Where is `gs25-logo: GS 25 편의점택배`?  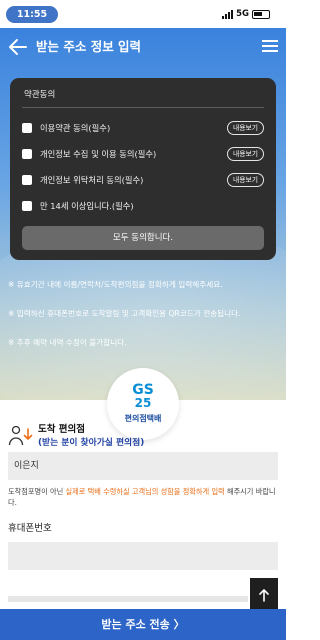
gs25-logo: GS 25 편의점택배 is located at coordinates (143, 404).